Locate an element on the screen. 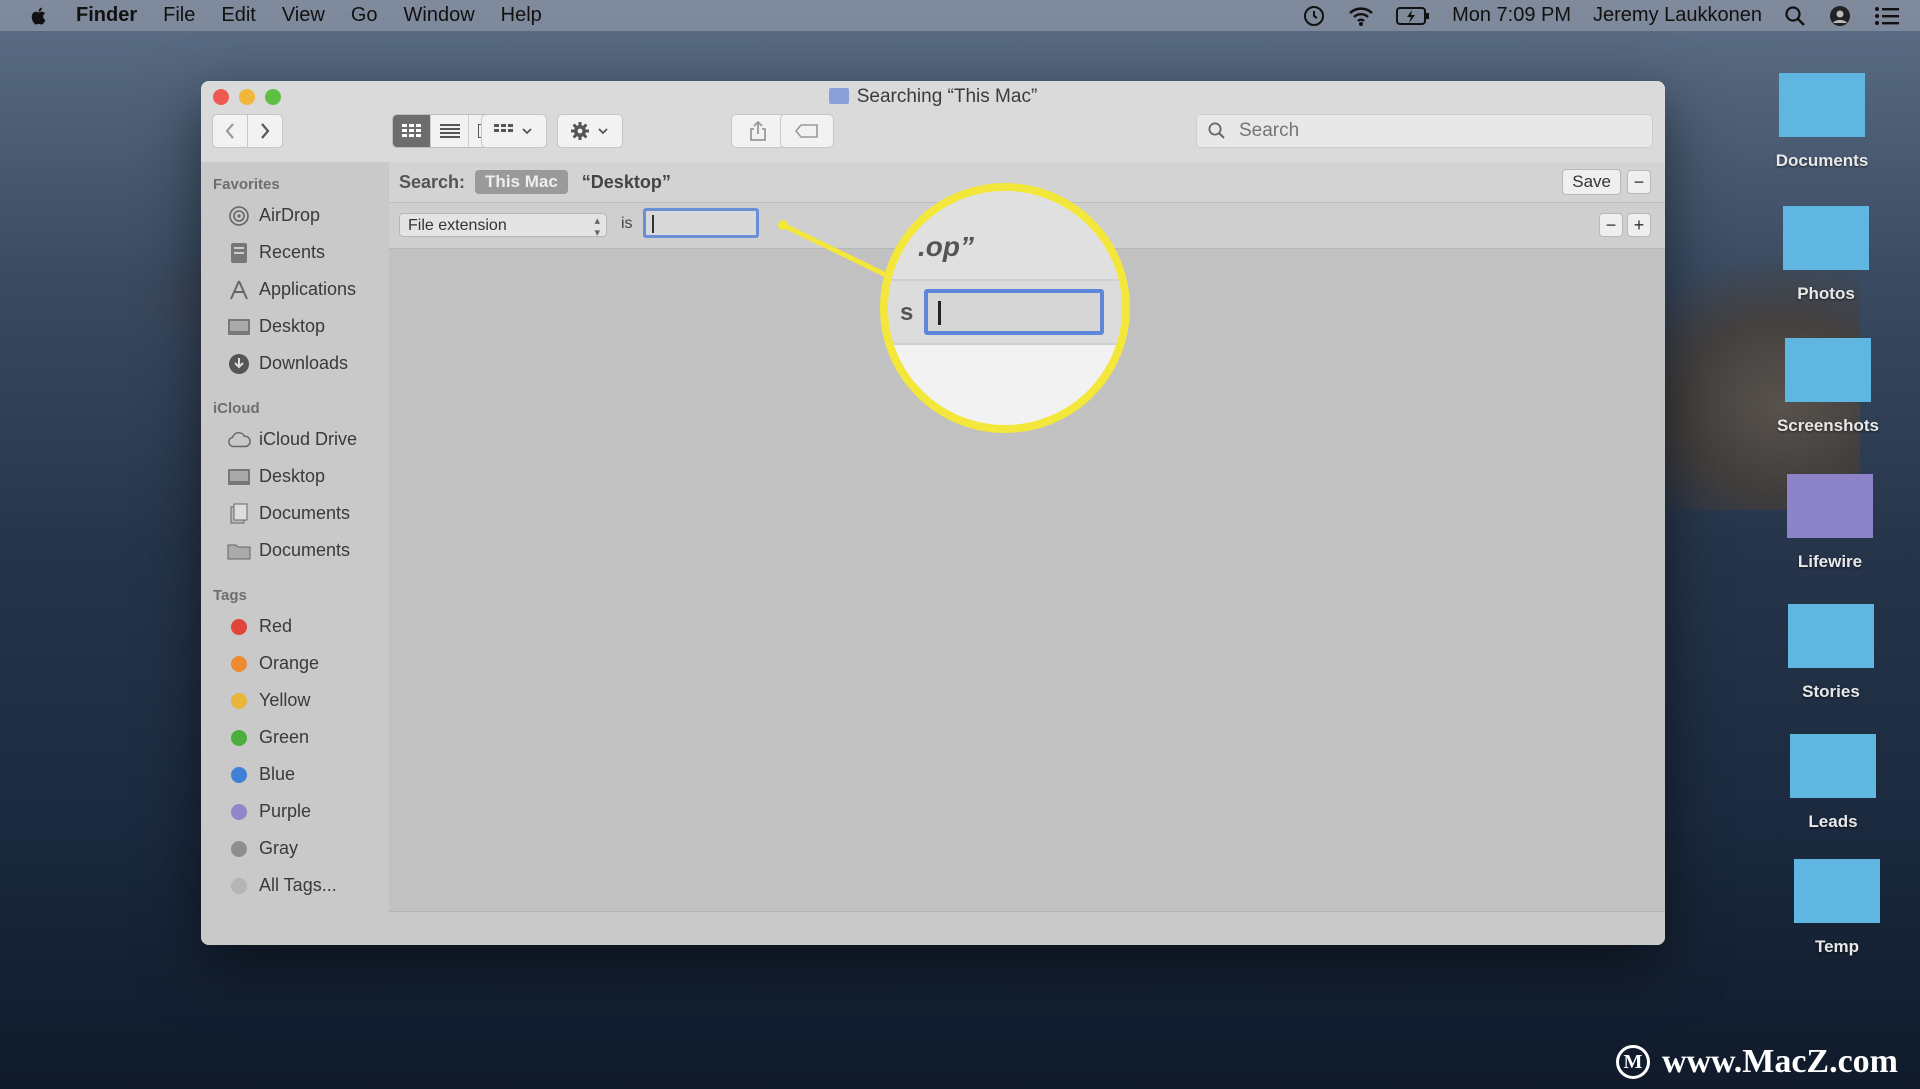 The image size is (1920, 1089). search-icon is located at coordinates (1216, 130).